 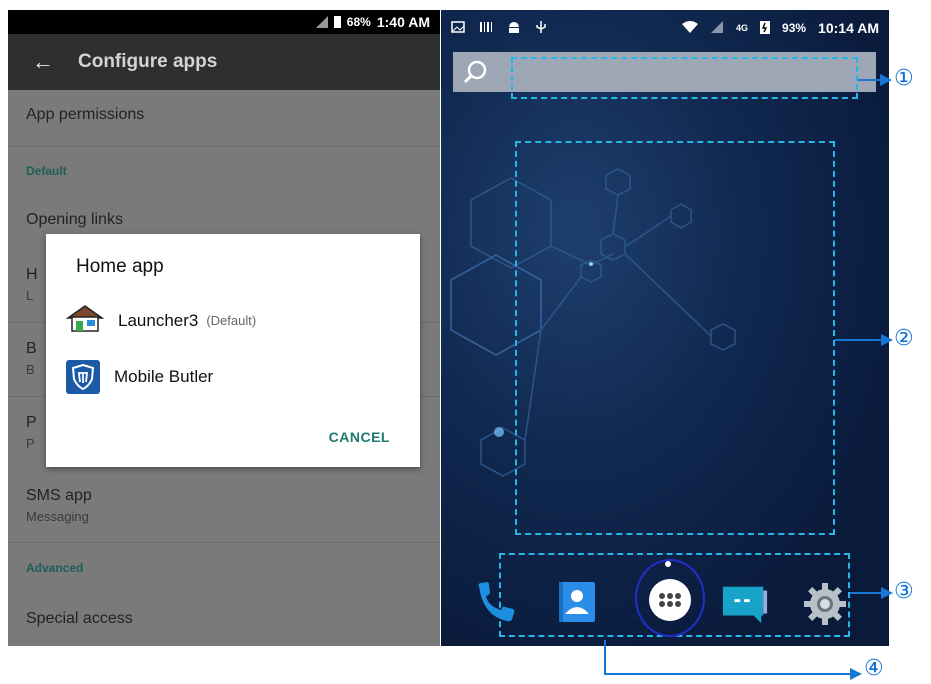 I want to click on phone-app-sub: P, so click(x=30, y=443).